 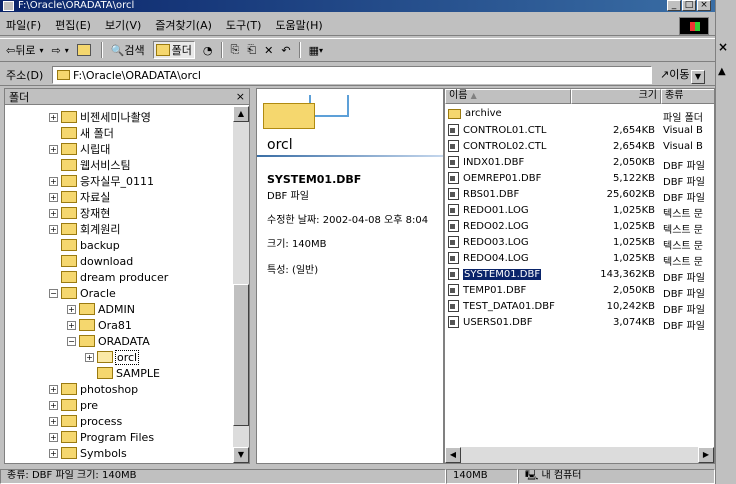 I want to click on scroll-thumb, so click(x=241, y=355).